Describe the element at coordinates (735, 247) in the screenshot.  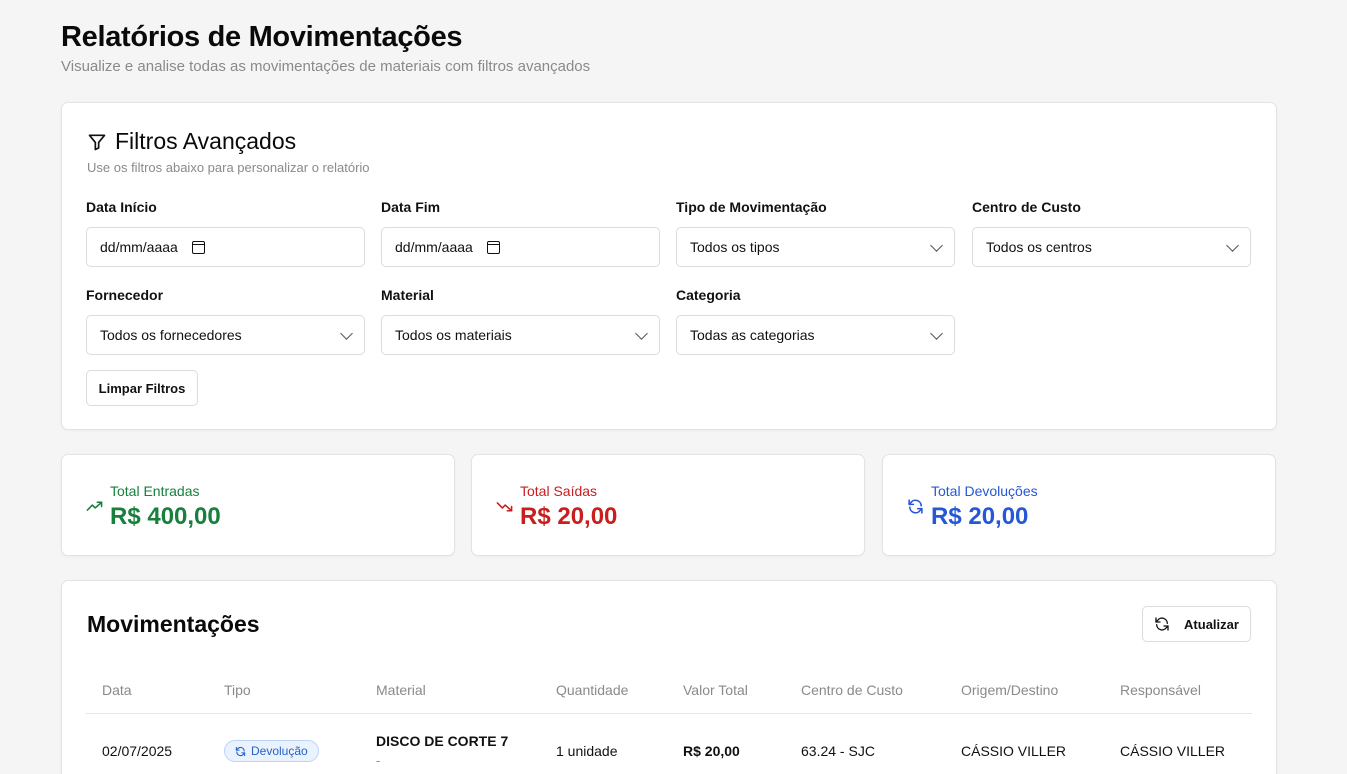
I see `movement-type-value: Todos os tipos` at that location.